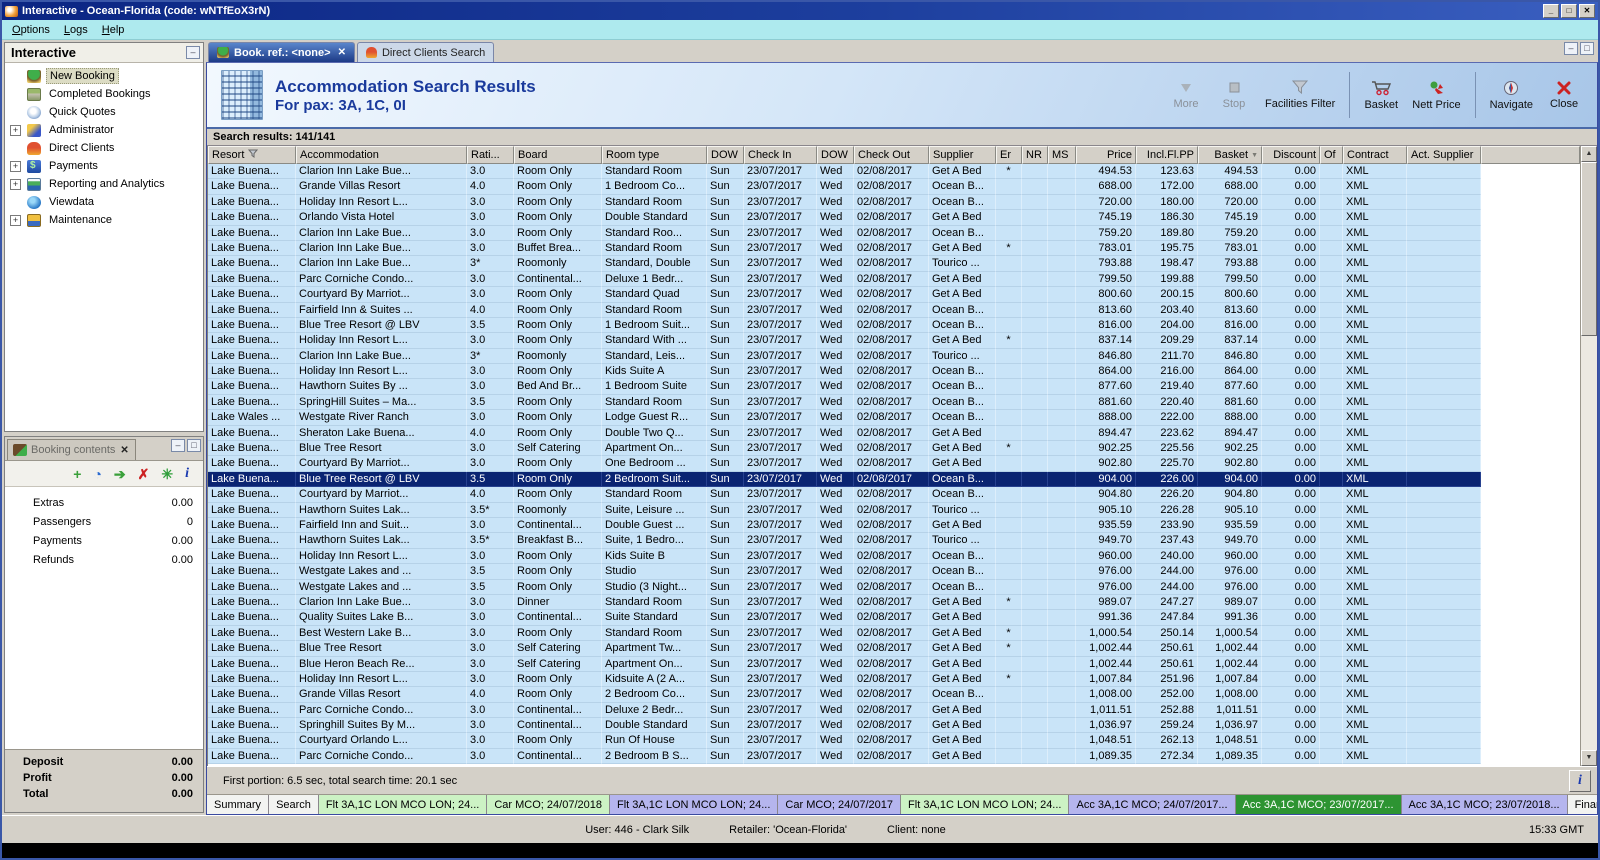  I want to click on mdi-restore-button: □, so click(1587, 48).